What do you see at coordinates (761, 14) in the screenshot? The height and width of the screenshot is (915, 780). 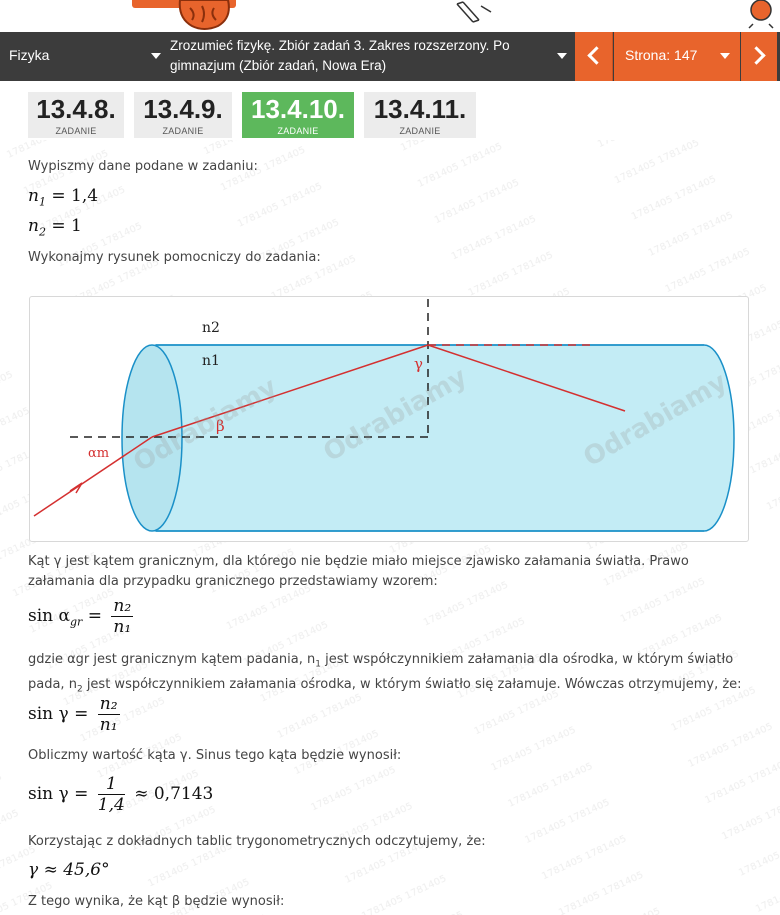 I see `alarm-clock-icon` at bounding box center [761, 14].